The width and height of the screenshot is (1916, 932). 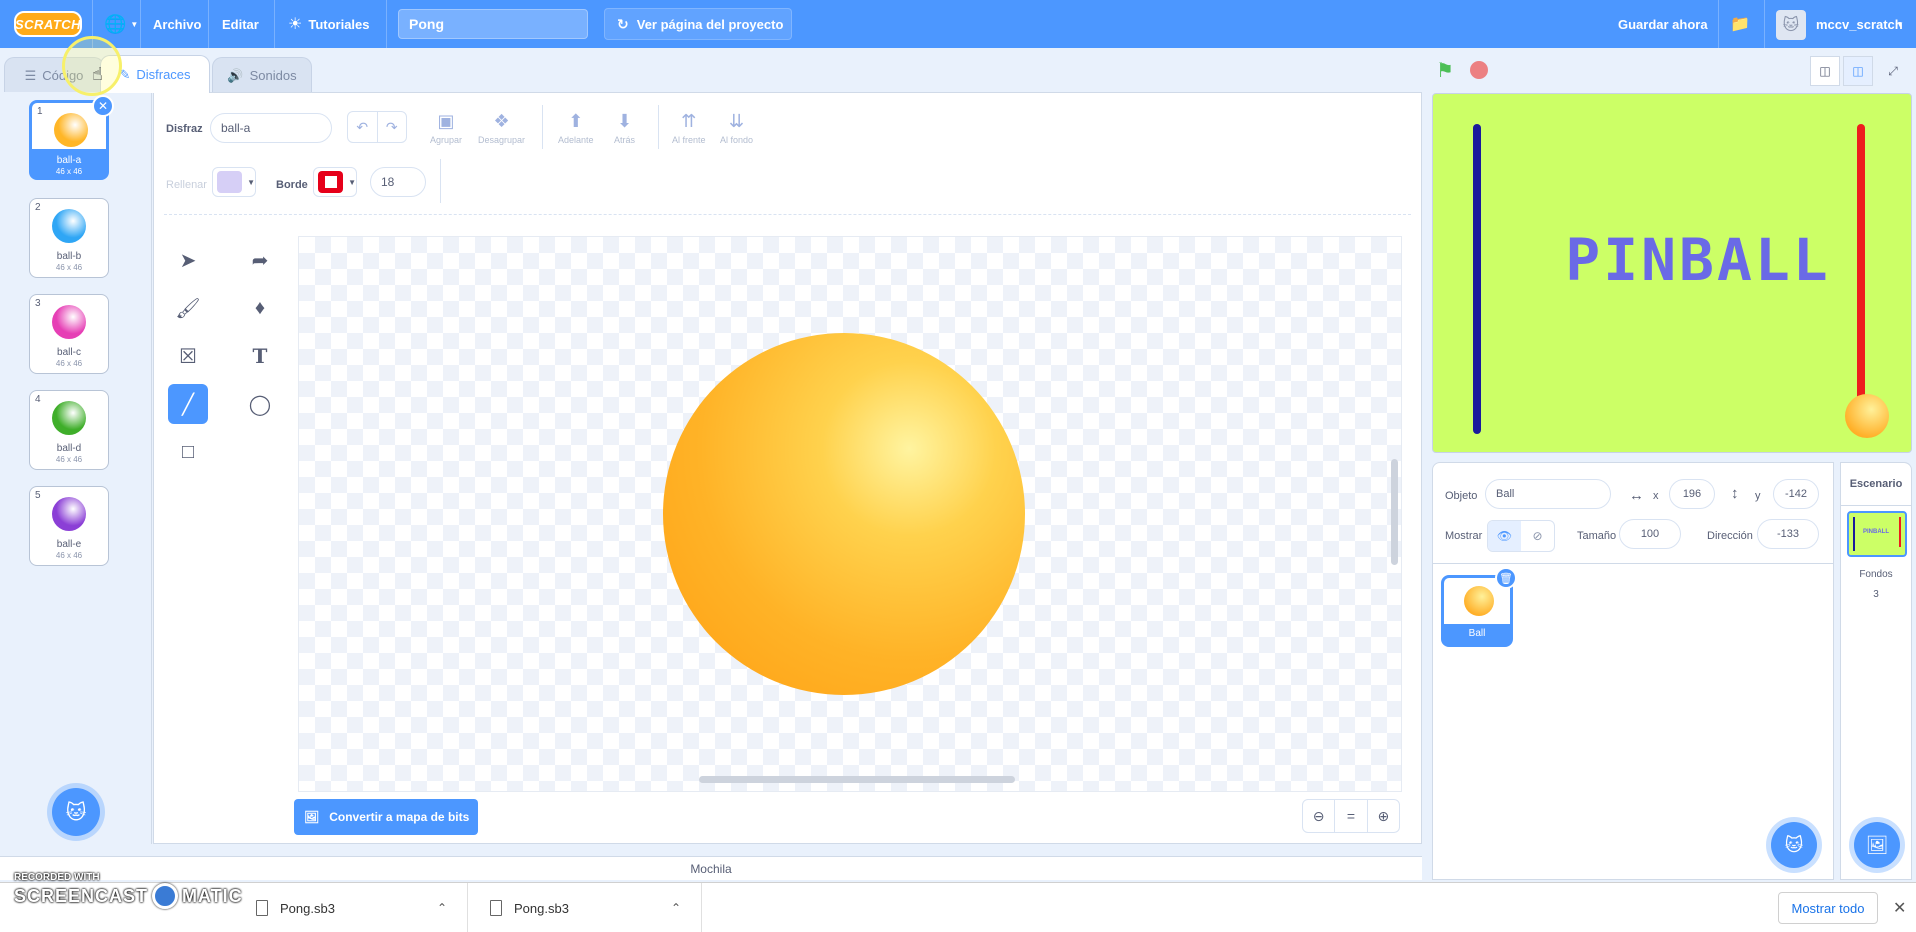 I want to click on fill-color-picker: ▼, so click(x=234, y=182).